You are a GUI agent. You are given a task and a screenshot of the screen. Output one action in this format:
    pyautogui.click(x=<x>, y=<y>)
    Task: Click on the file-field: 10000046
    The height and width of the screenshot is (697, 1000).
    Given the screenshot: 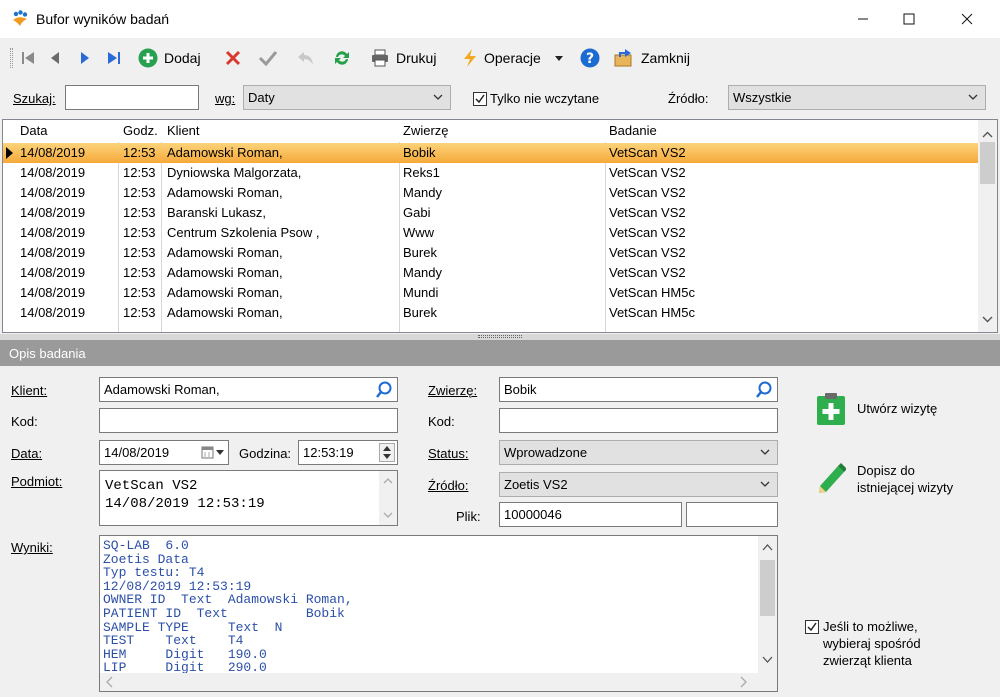 What is the action you would take?
    pyautogui.click(x=590, y=514)
    